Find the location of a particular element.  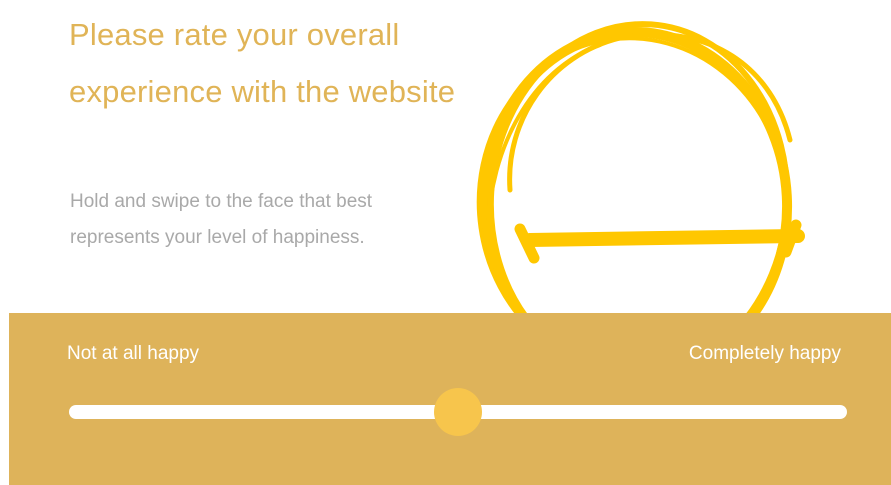

slider-track is located at coordinates (458, 412).